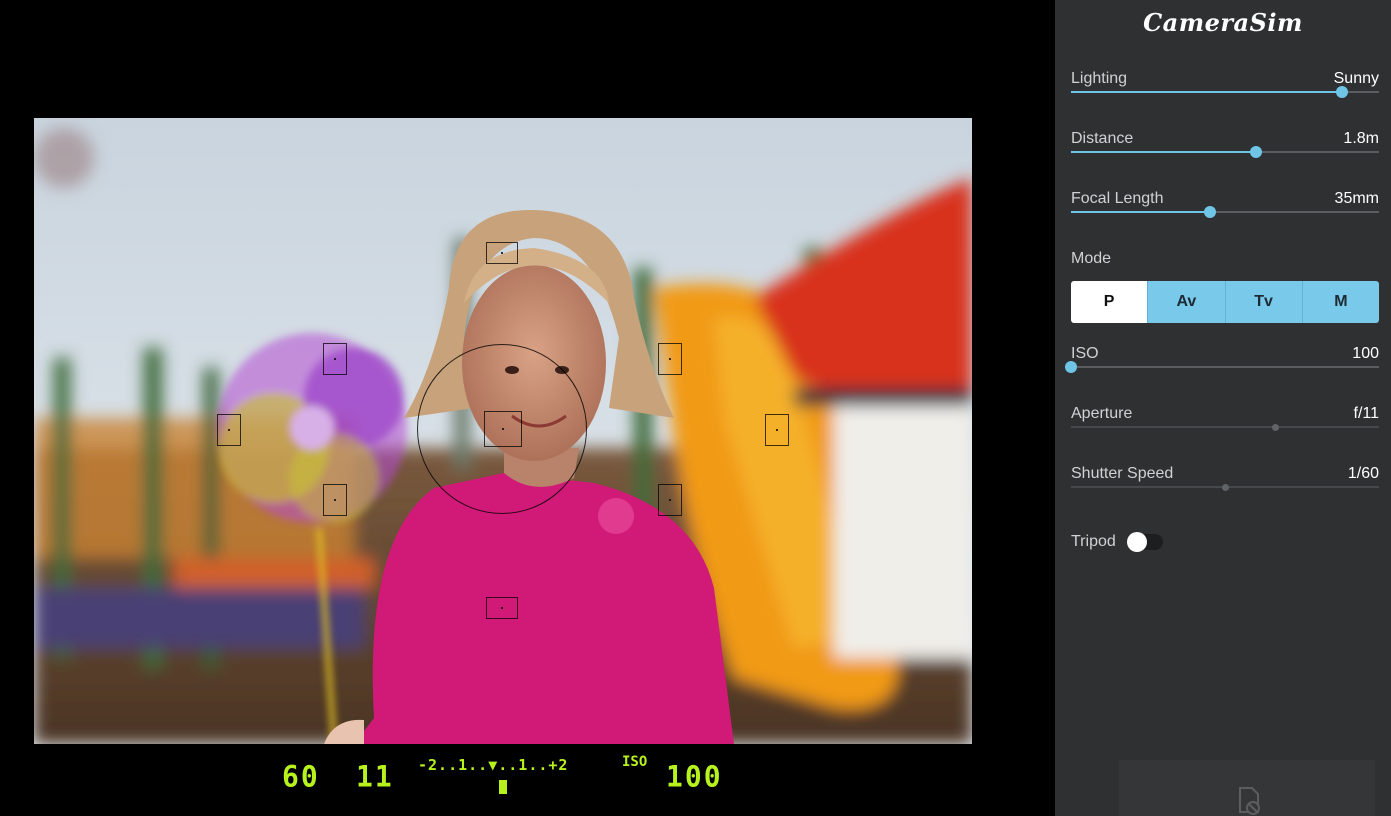 The image size is (1391, 816). Describe the element at coordinates (229, 430) in the screenshot. I see `af-point-left` at that location.